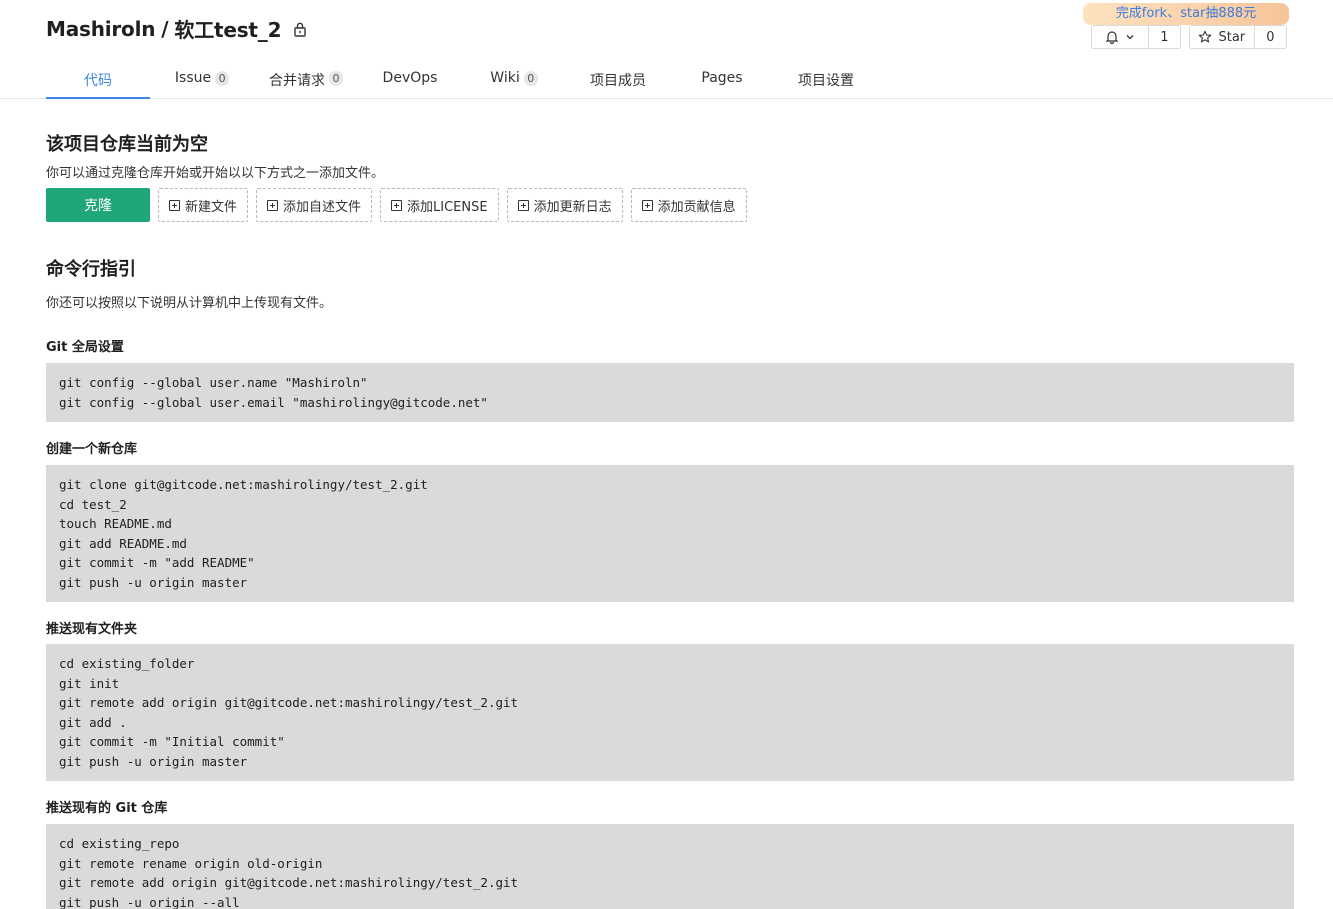  I want to click on tab-label: Pages, so click(722, 78).